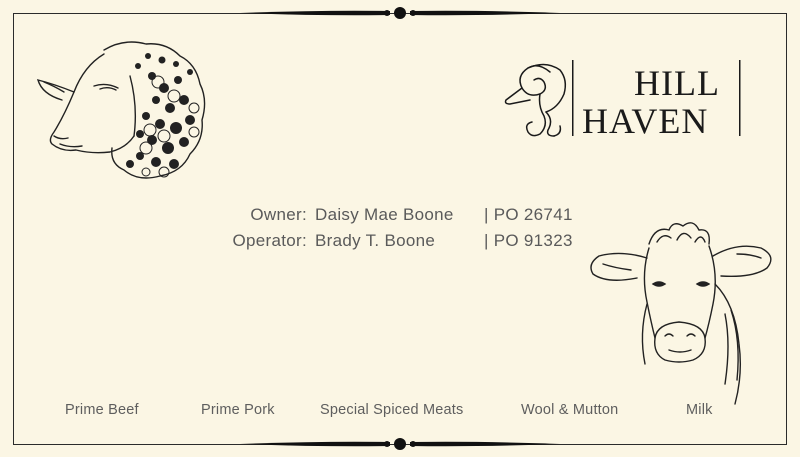 Image resolution: width=800 pixels, height=457 pixels. Describe the element at coordinates (570, 410) in the screenshot. I see `product-item: Wool & Mutton` at that location.